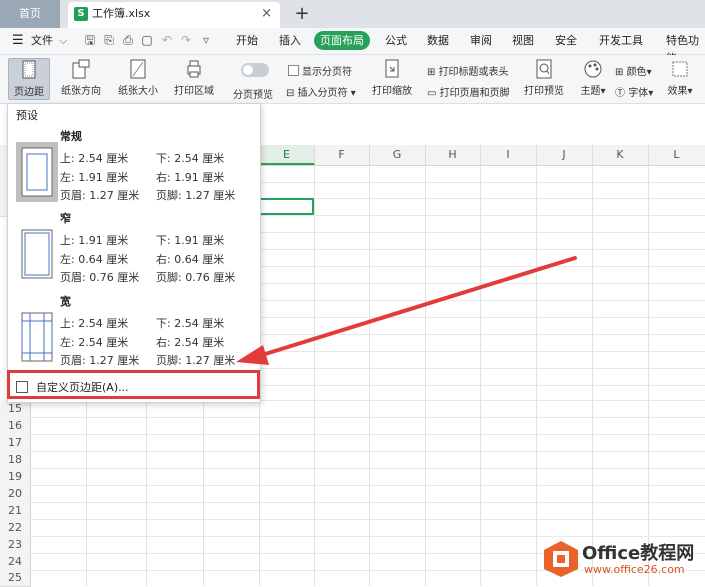 This screenshot has height=587, width=705. Describe the element at coordinates (638, 553) in the screenshot. I see `watermark-title: Office教程网` at that location.